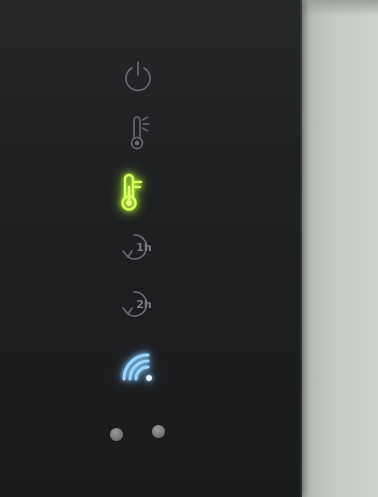  Describe the element at coordinates (144, 304) in the screenshot. I see `timer-2h-label: 2h` at that location.